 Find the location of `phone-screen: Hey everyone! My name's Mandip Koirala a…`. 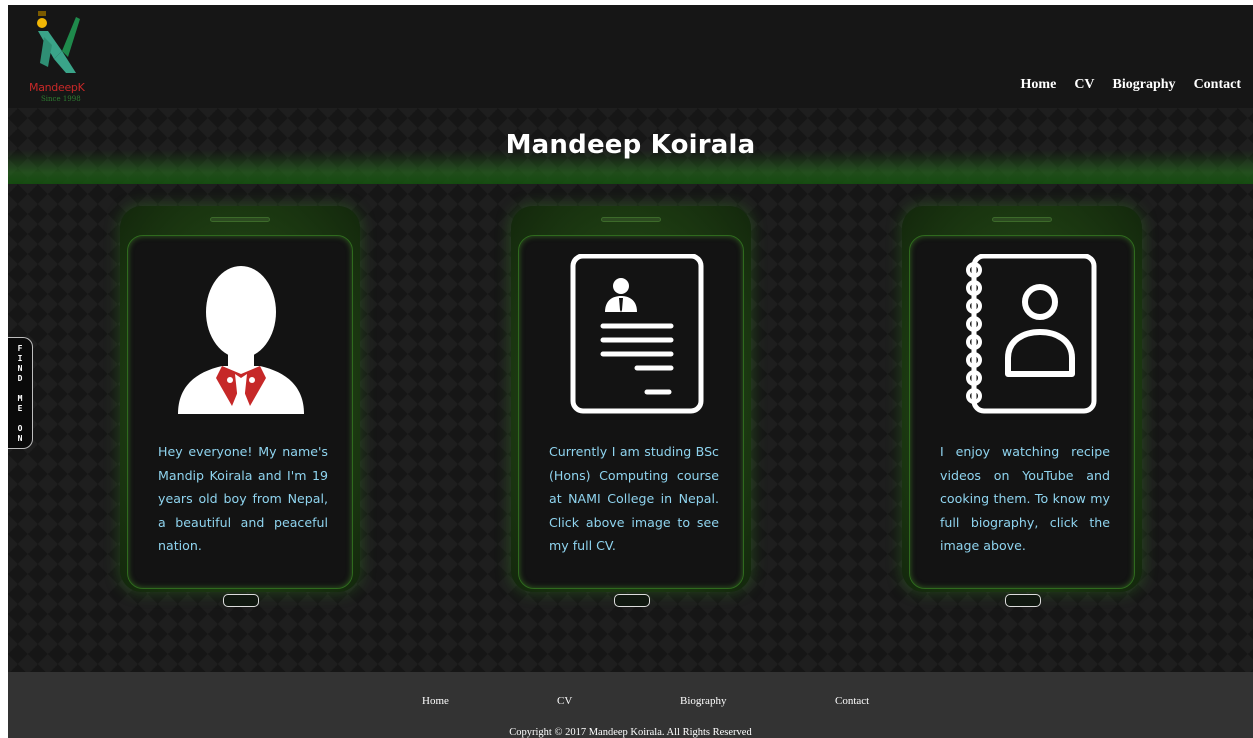

phone-screen: Hey everyone! My name's Mandip Koirala a… is located at coordinates (240, 412).